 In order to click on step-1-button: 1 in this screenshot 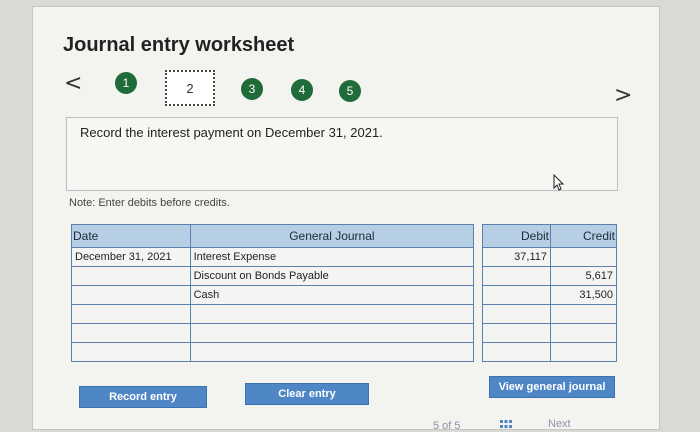, I will do `click(126, 83)`.